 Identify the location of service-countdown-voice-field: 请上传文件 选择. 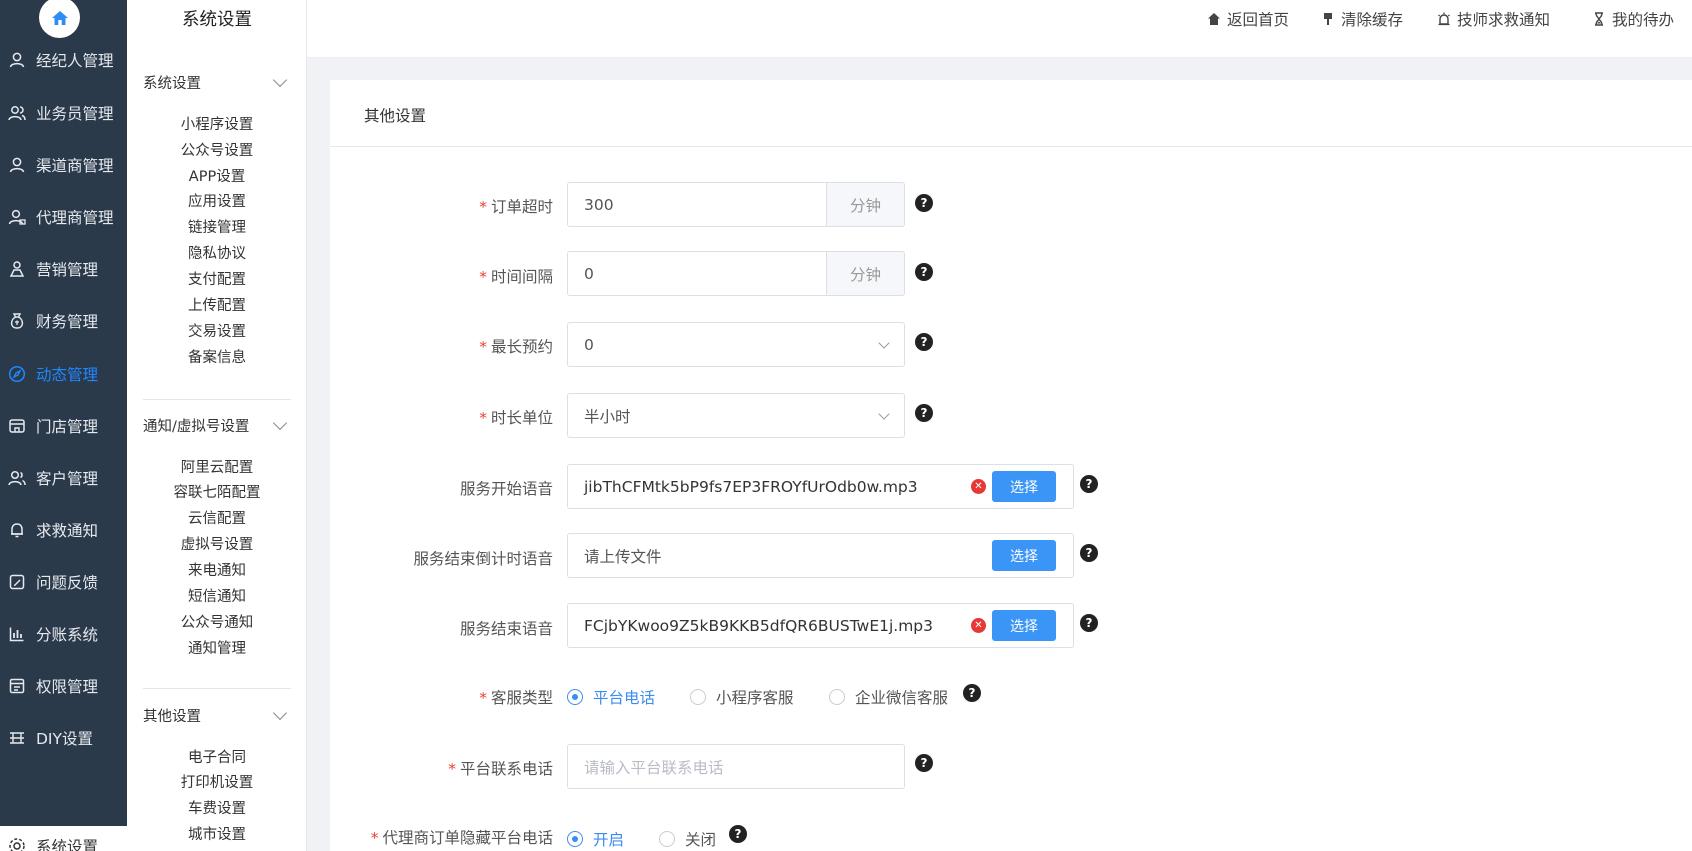
(820, 555).